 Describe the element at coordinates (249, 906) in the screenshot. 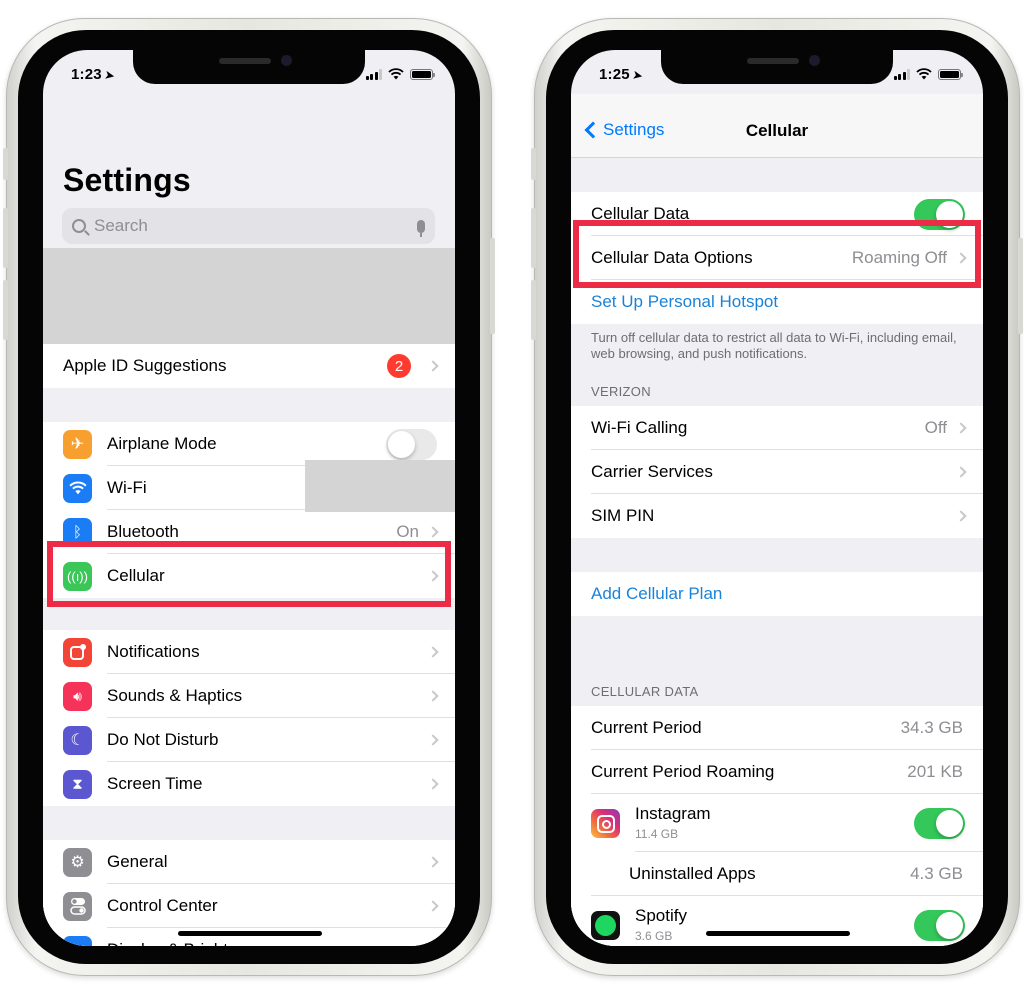

I see `control-center-row: Control Center` at that location.